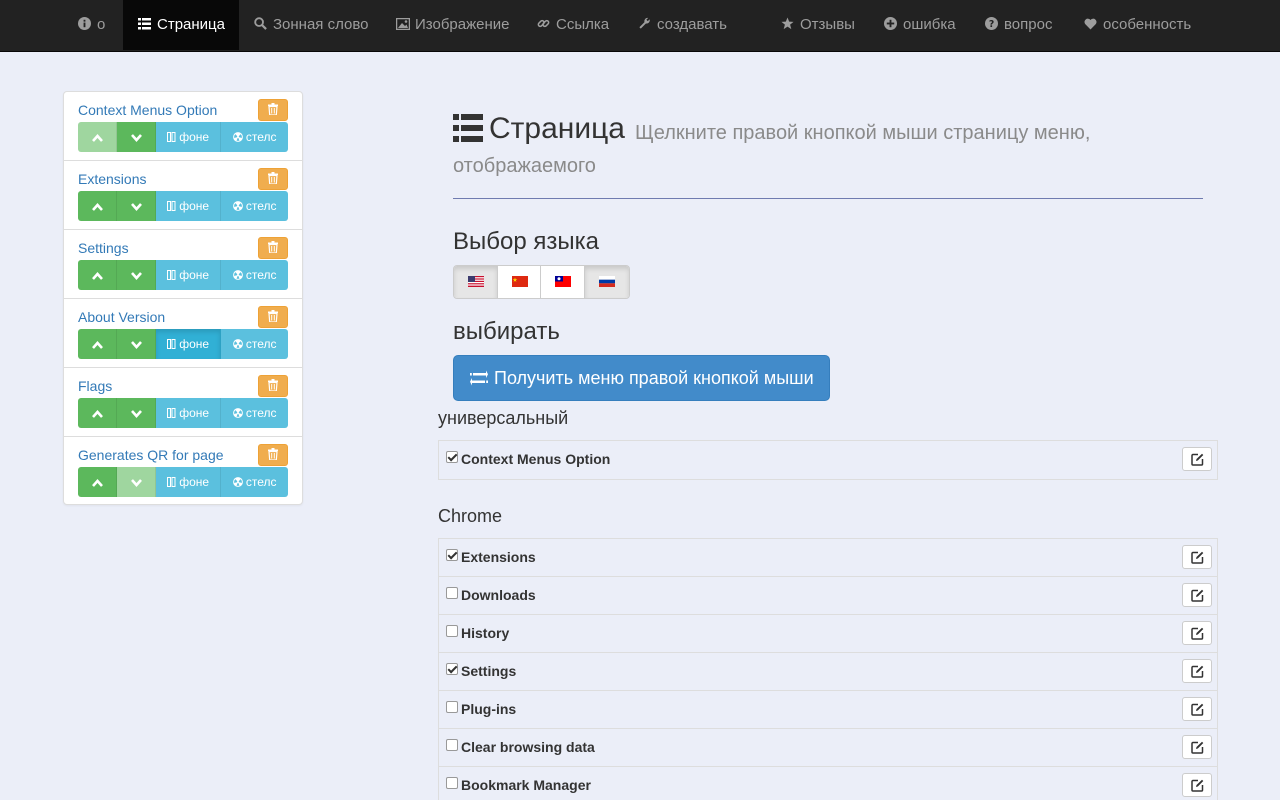 This screenshot has height=800, width=1280. Describe the element at coordinates (641, 378) in the screenshot. I see `get-context-menu-button: Получить меню правой кнопкой мыши` at that location.